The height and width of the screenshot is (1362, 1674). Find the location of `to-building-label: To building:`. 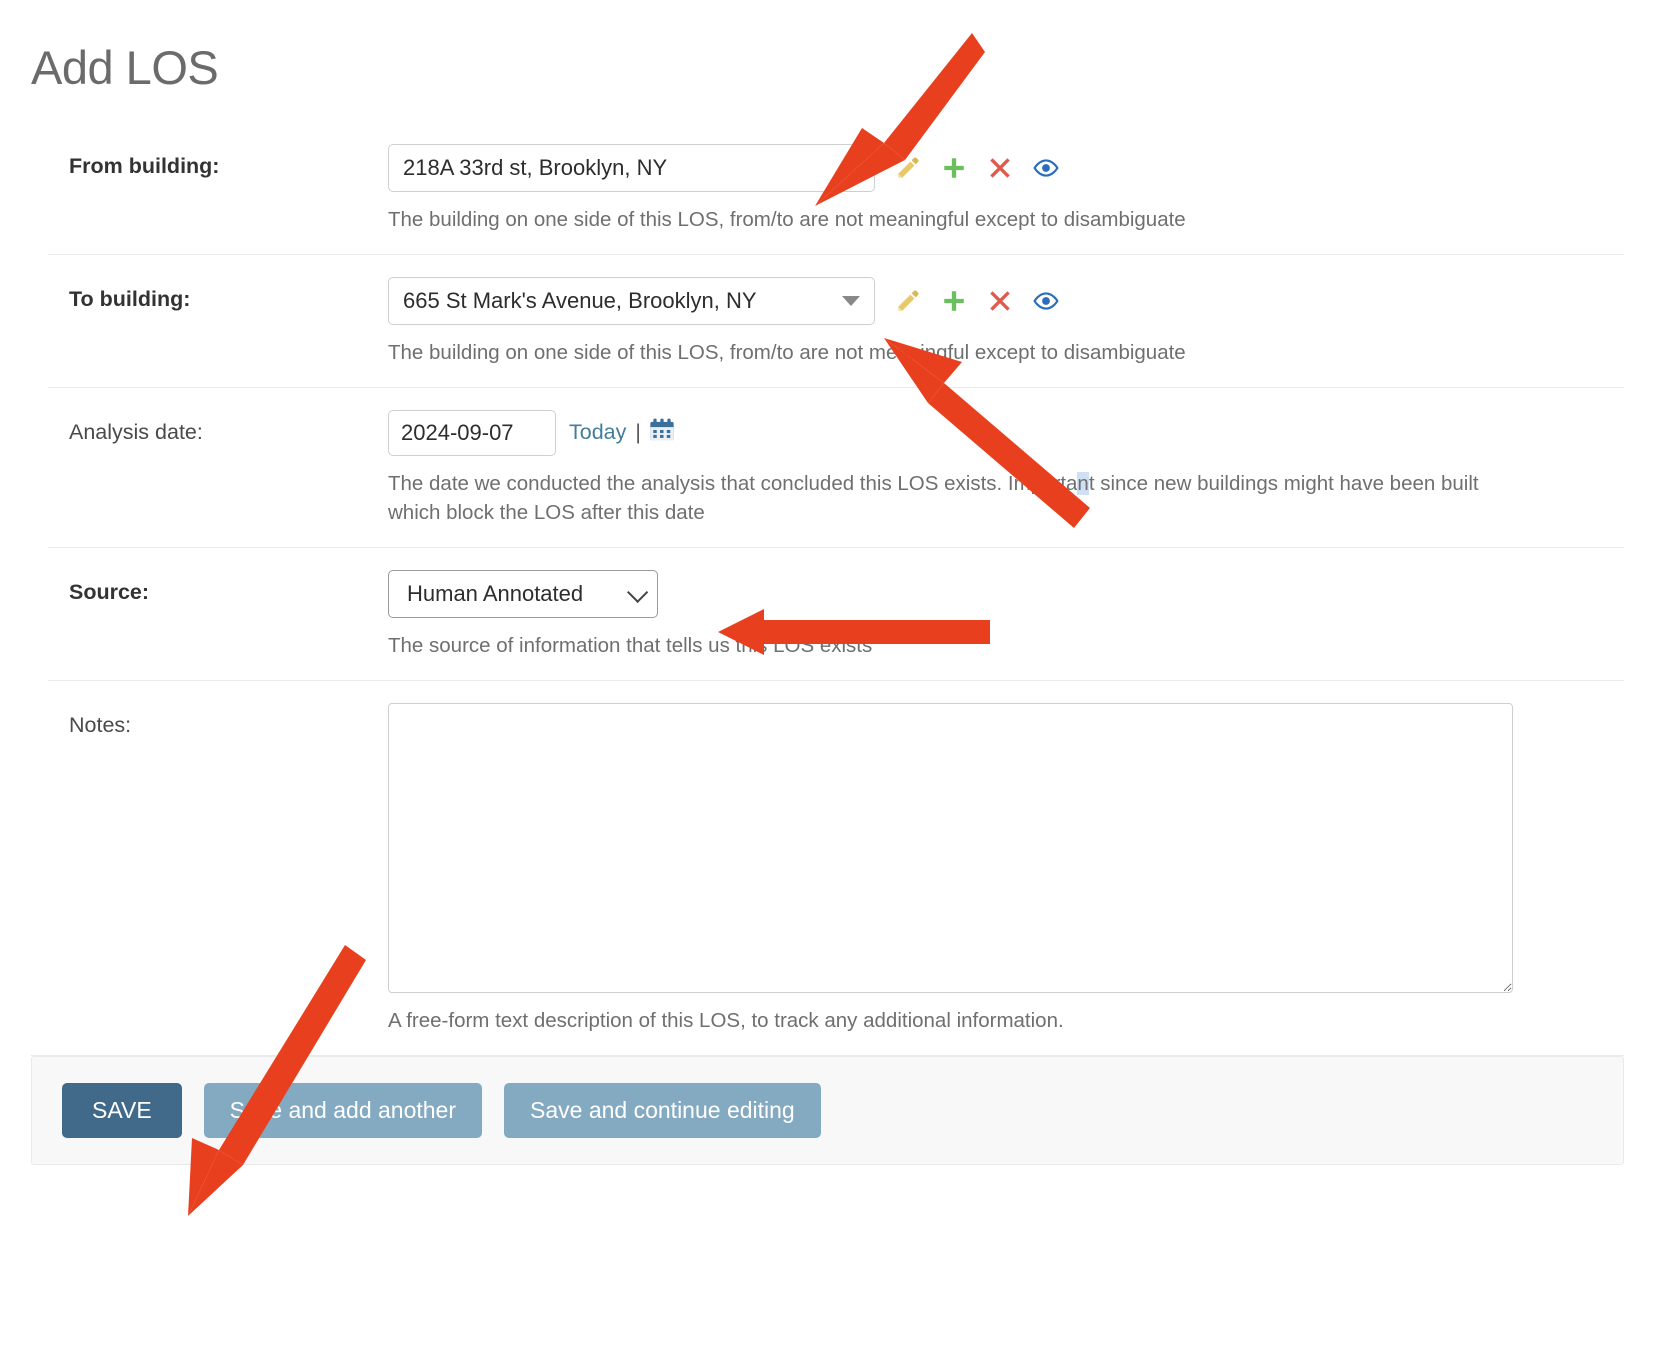

to-building-label: To building: is located at coordinates (130, 298).